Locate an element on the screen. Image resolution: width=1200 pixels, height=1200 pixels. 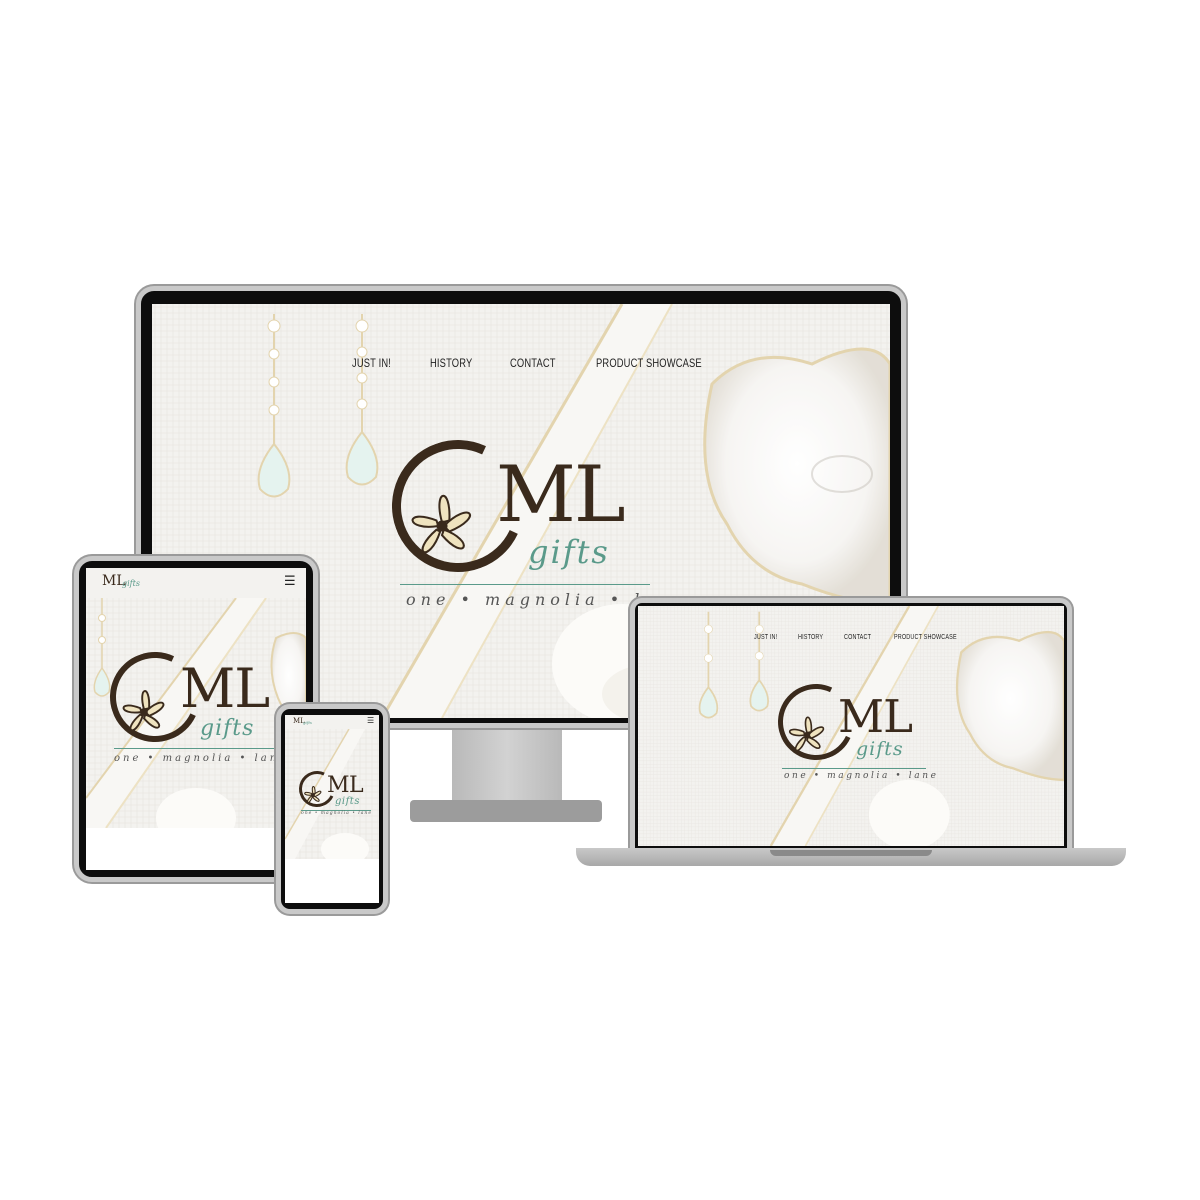
monitor-stand-neck is located at coordinates (507, 763).